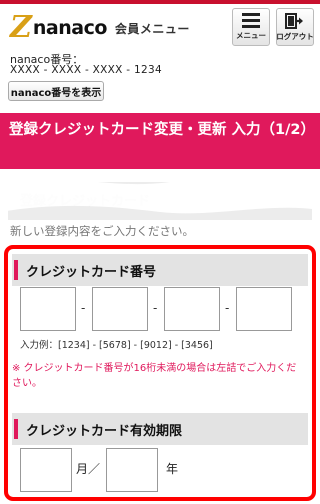  What do you see at coordinates (160, 429) in the screenshot?
I see `expiry-date-heading: クレジットカード有効期限` at bounding box center [160, 429].